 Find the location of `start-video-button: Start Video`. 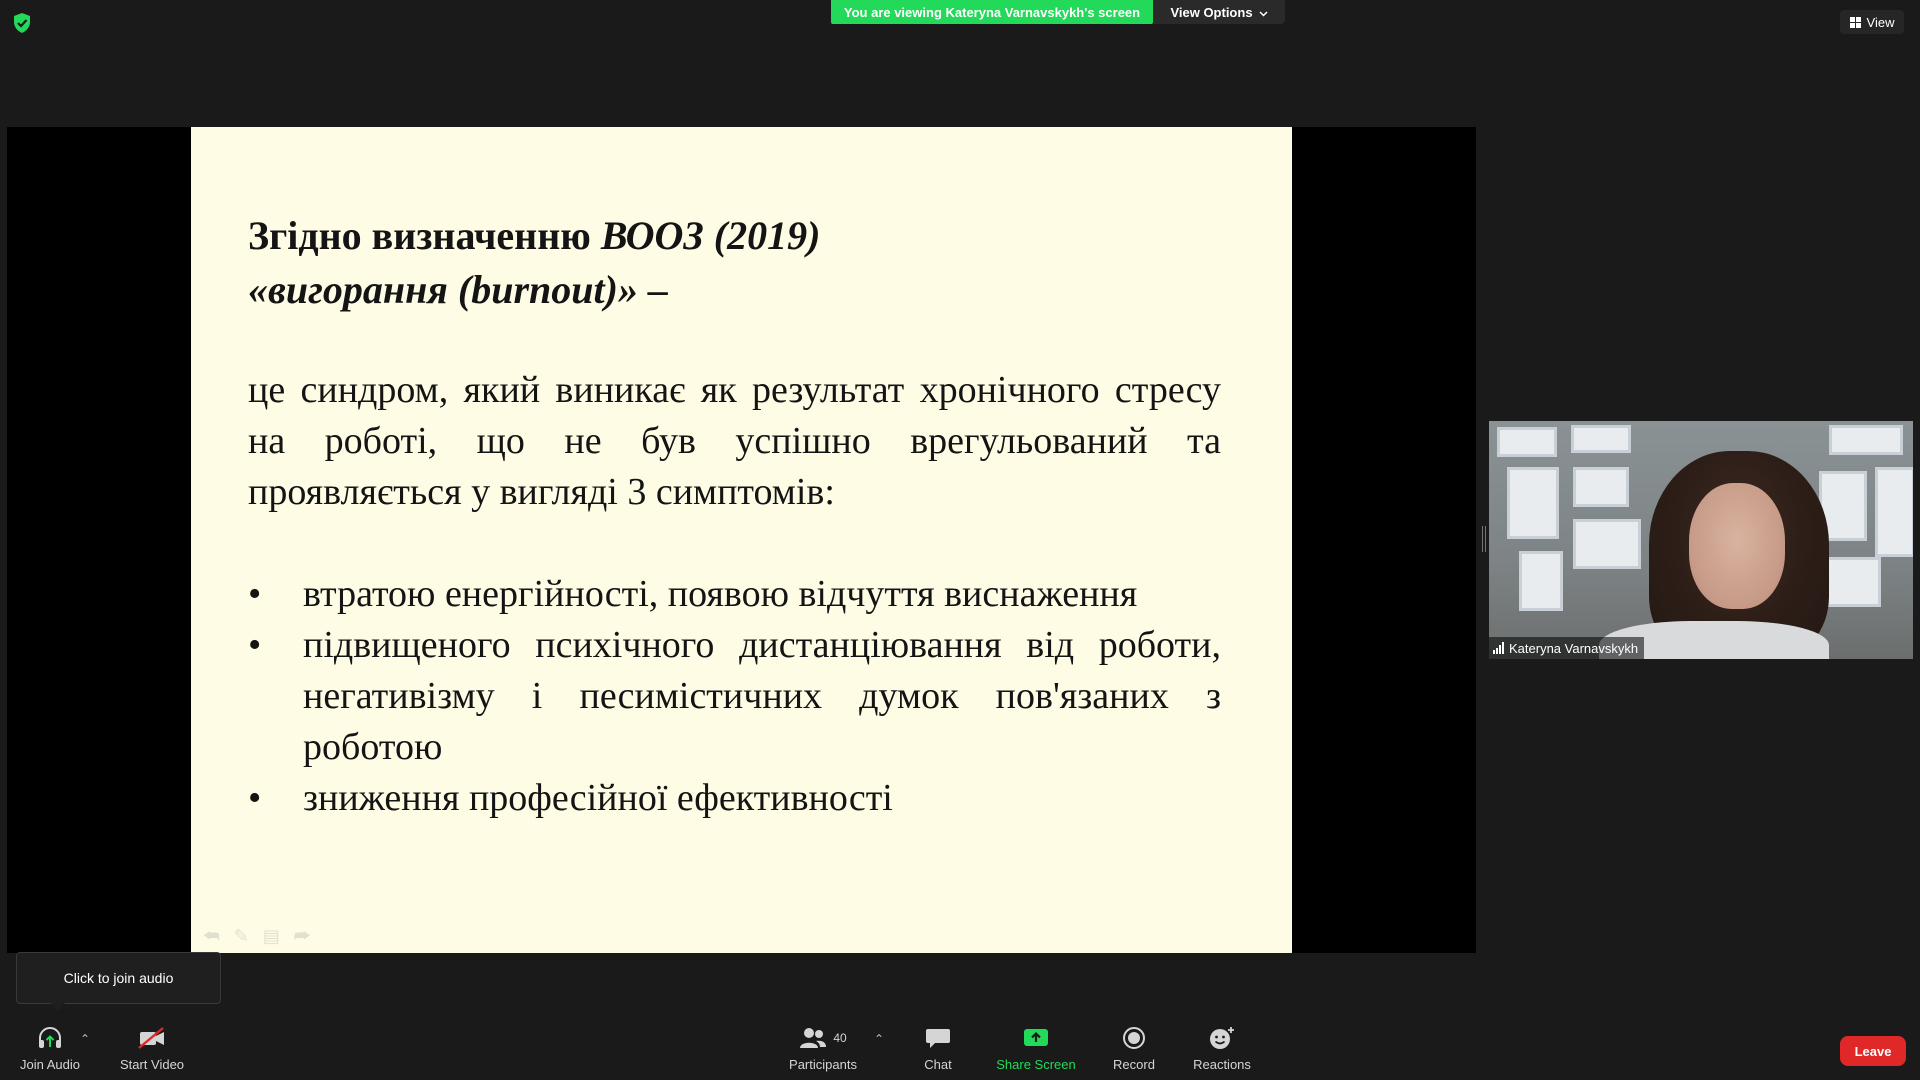

start-video-button: Start Video is located at coordinates (152, 1049).